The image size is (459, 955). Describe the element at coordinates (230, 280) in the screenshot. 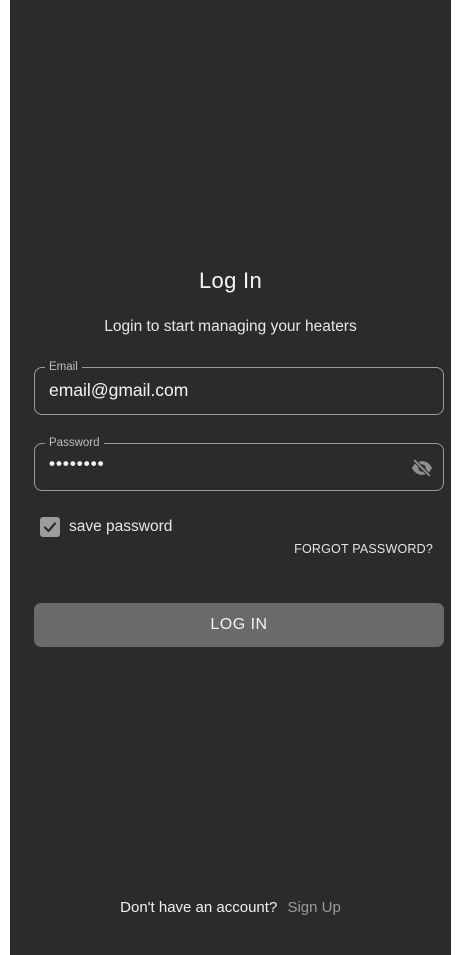

I see `page-title: Log In` at that location.